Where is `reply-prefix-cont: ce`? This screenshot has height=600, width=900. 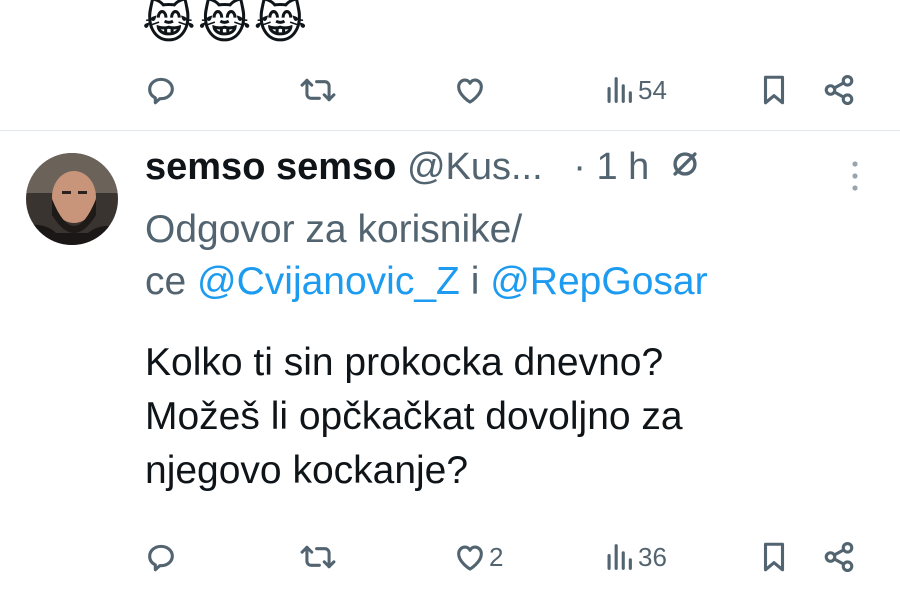
reply-prefix-cont: ce is located at coordinates (171, 281).